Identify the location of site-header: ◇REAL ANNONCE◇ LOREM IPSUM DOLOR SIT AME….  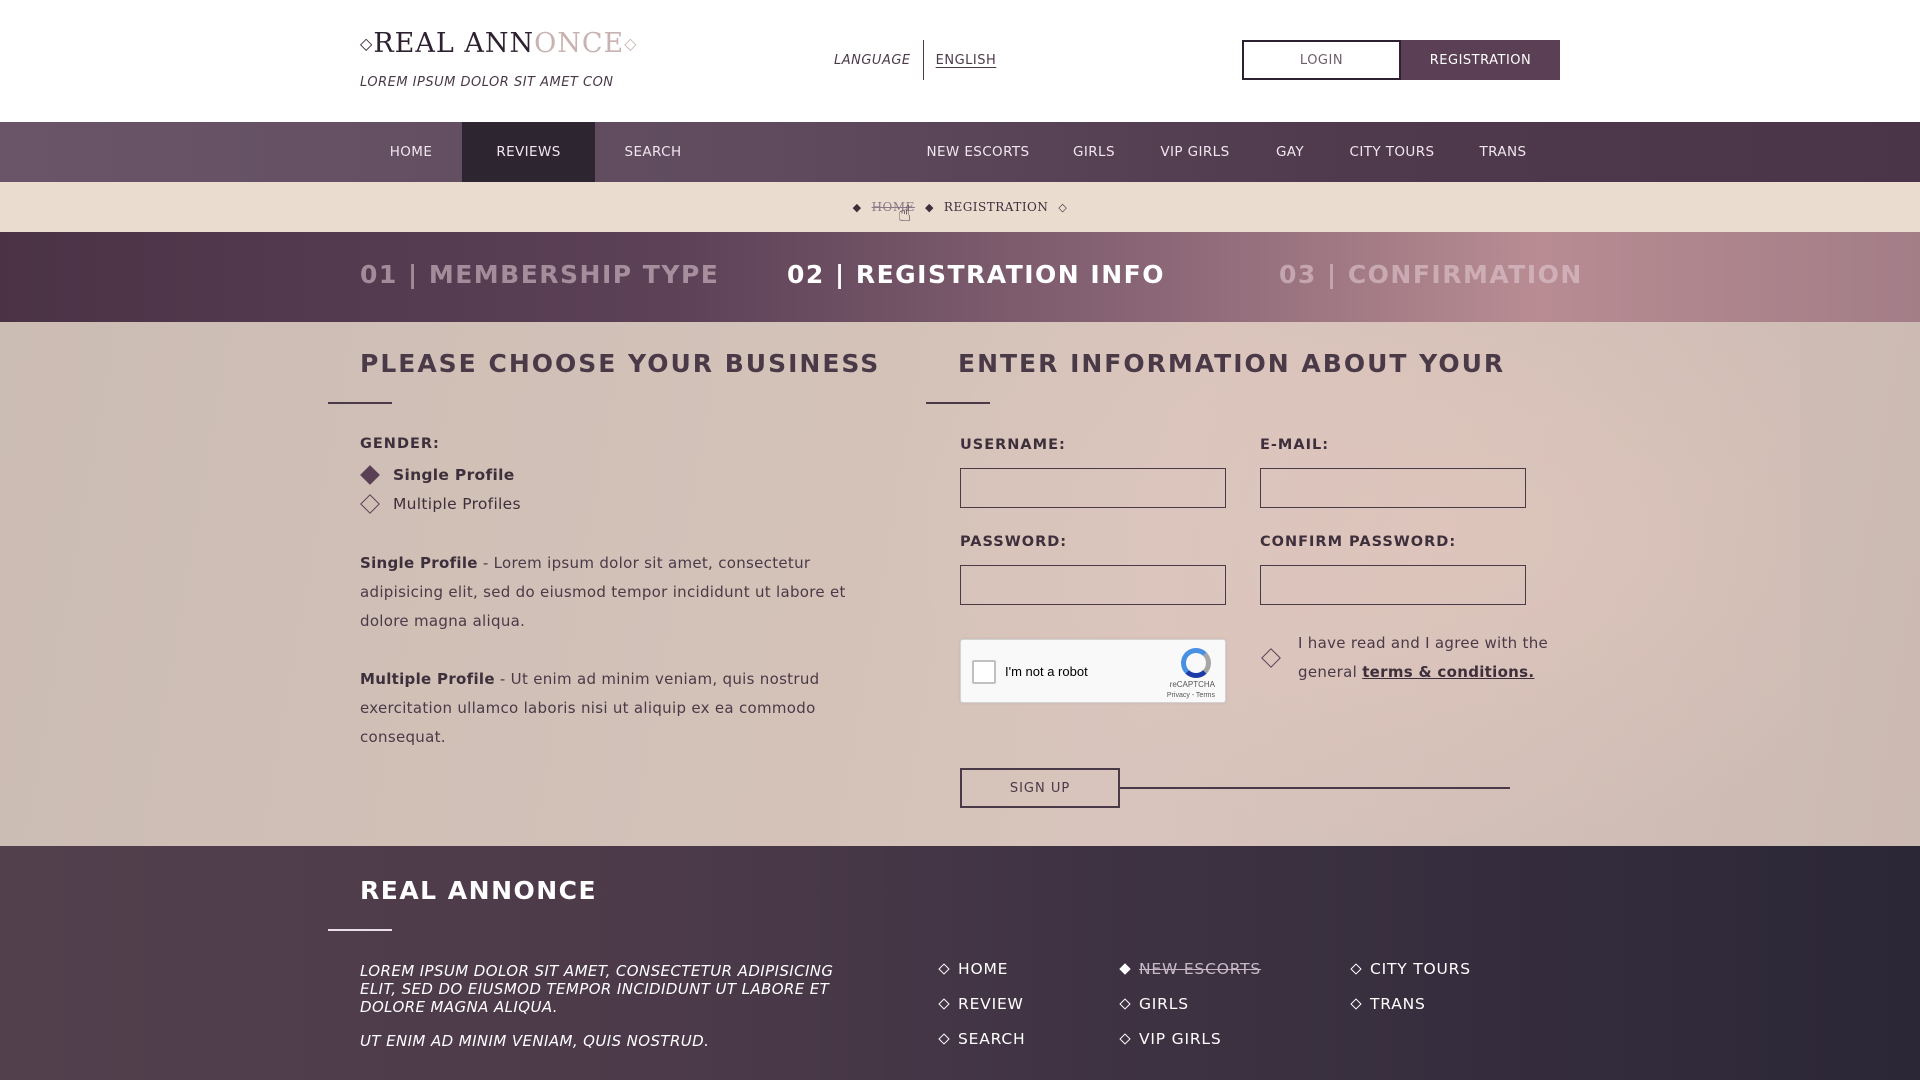
(960, 61).